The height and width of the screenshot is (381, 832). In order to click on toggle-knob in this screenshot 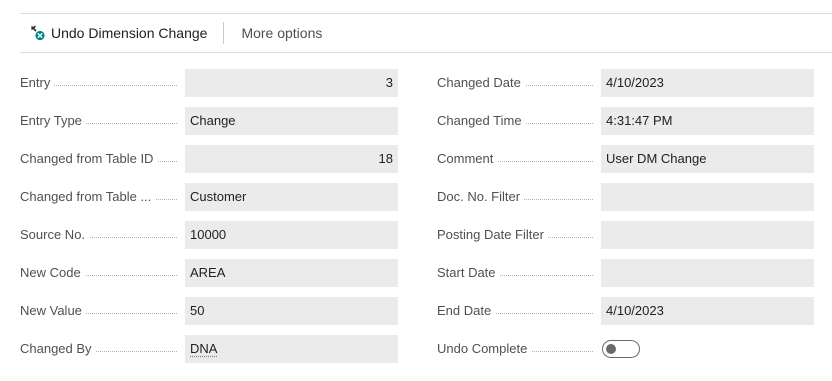, I will do `click(611, 349)`.